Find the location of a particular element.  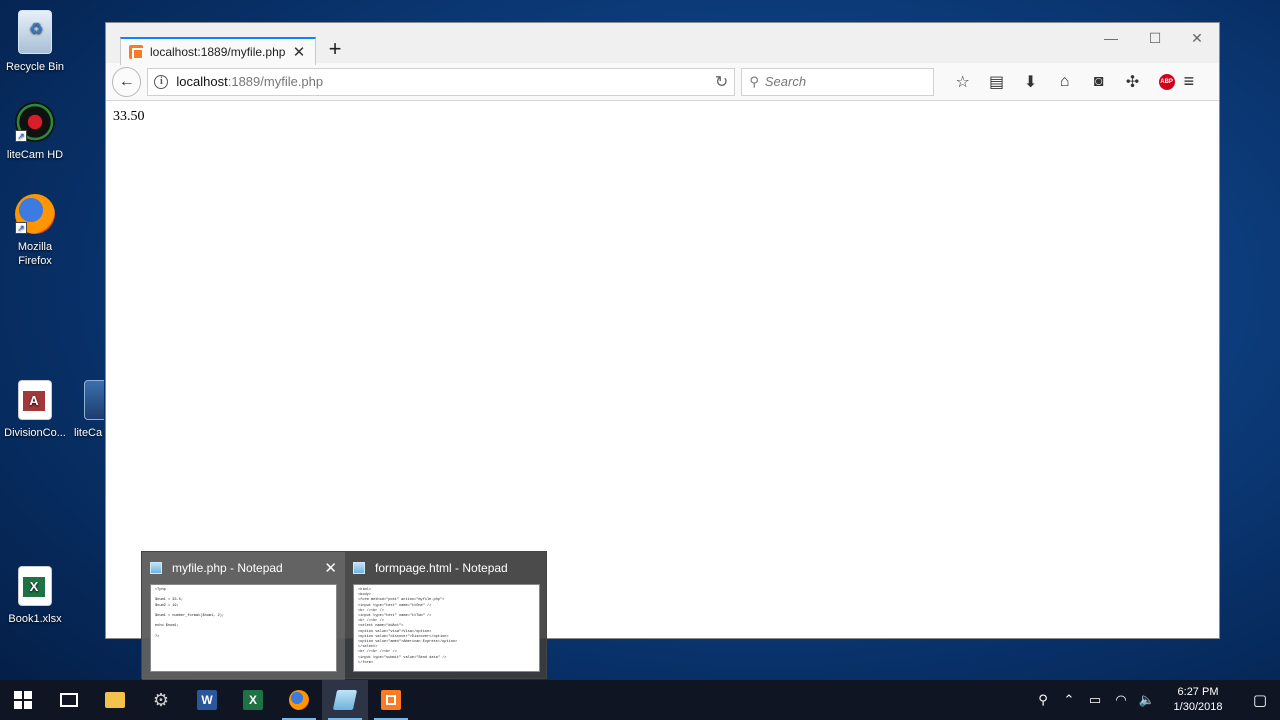

xampp-favicon-icon is located at coordinates (136, 52).